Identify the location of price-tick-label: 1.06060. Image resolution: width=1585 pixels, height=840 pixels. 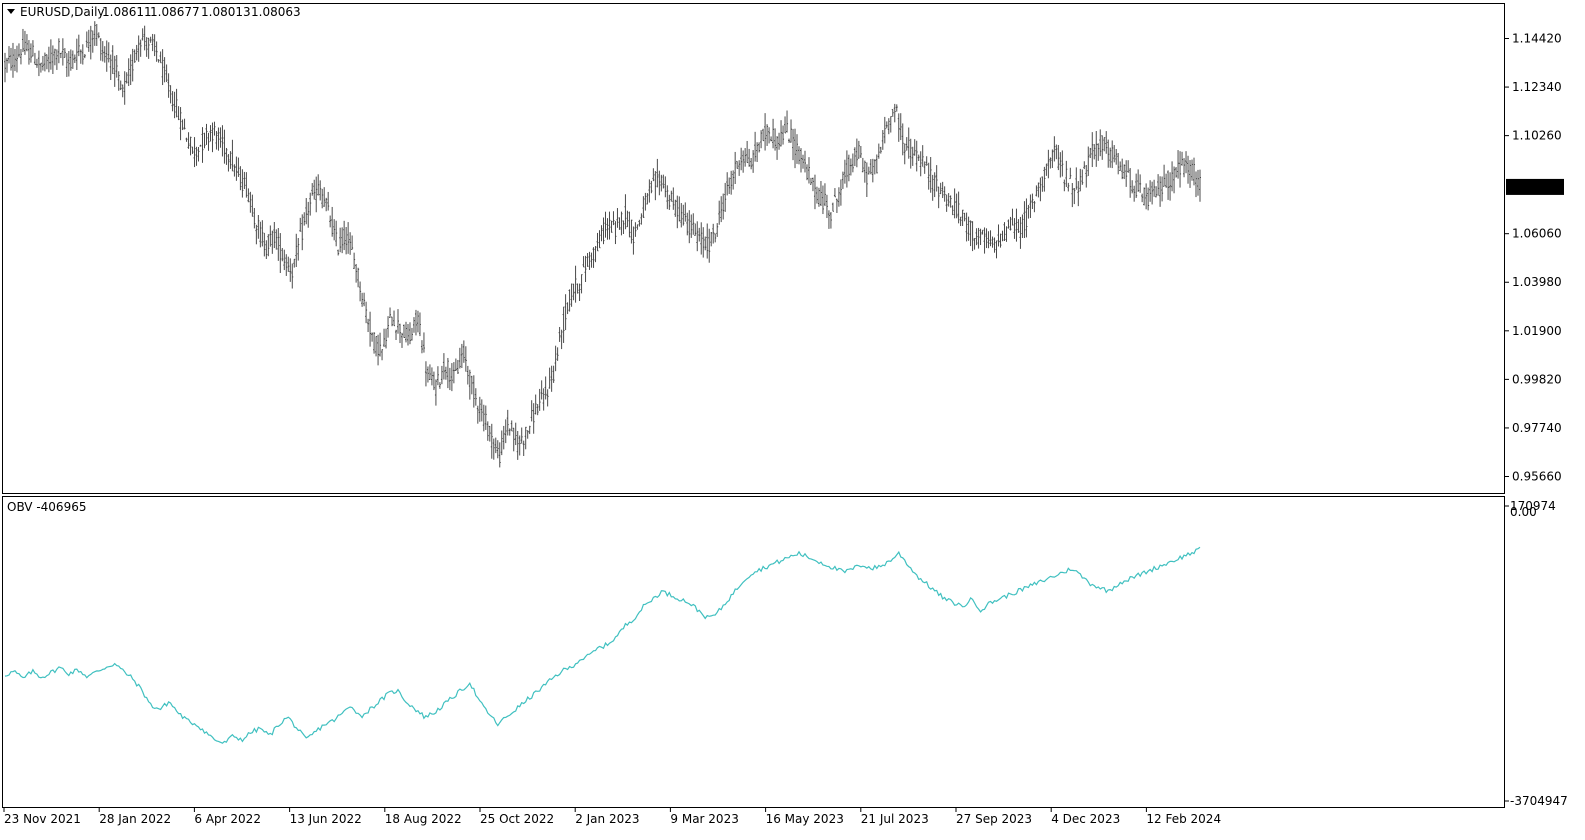
(1537, 234).